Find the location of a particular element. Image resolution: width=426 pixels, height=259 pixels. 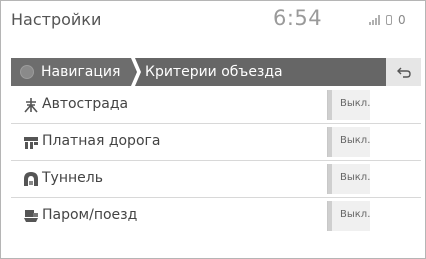

breadcrumb-navigation: Навигация is located at coordinates (73, 72).